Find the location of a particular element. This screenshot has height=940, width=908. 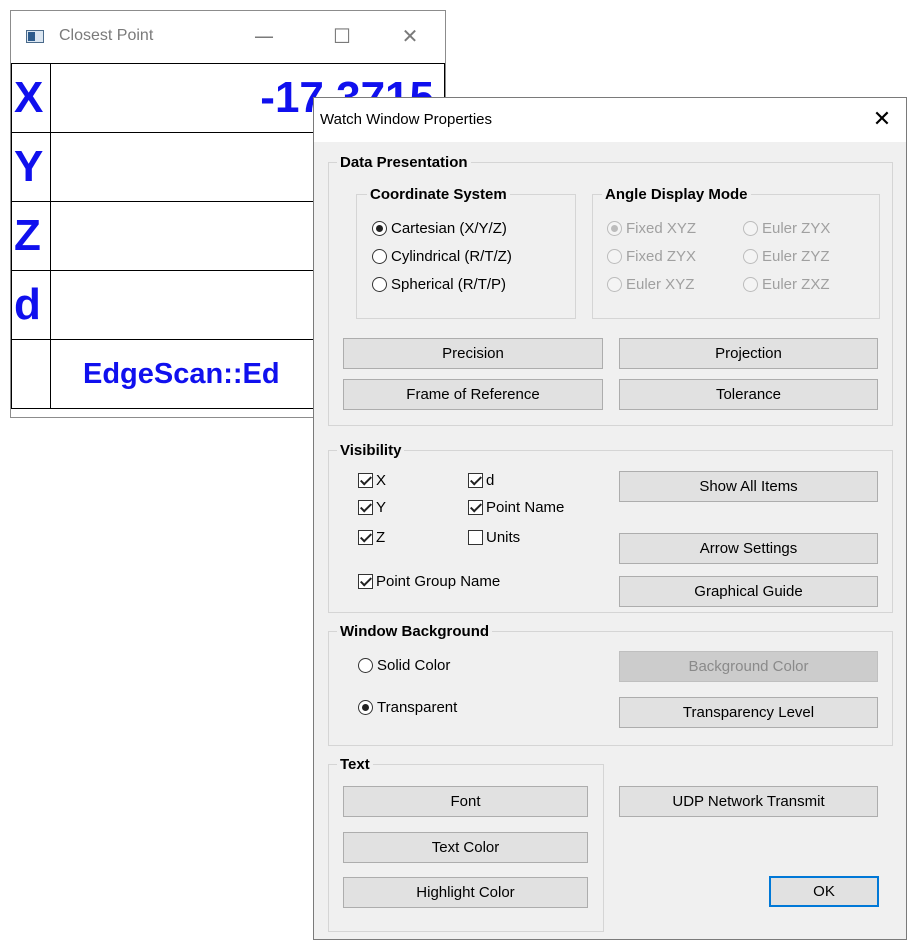

checkbox-label: Units is located at coordinates (503, 537).